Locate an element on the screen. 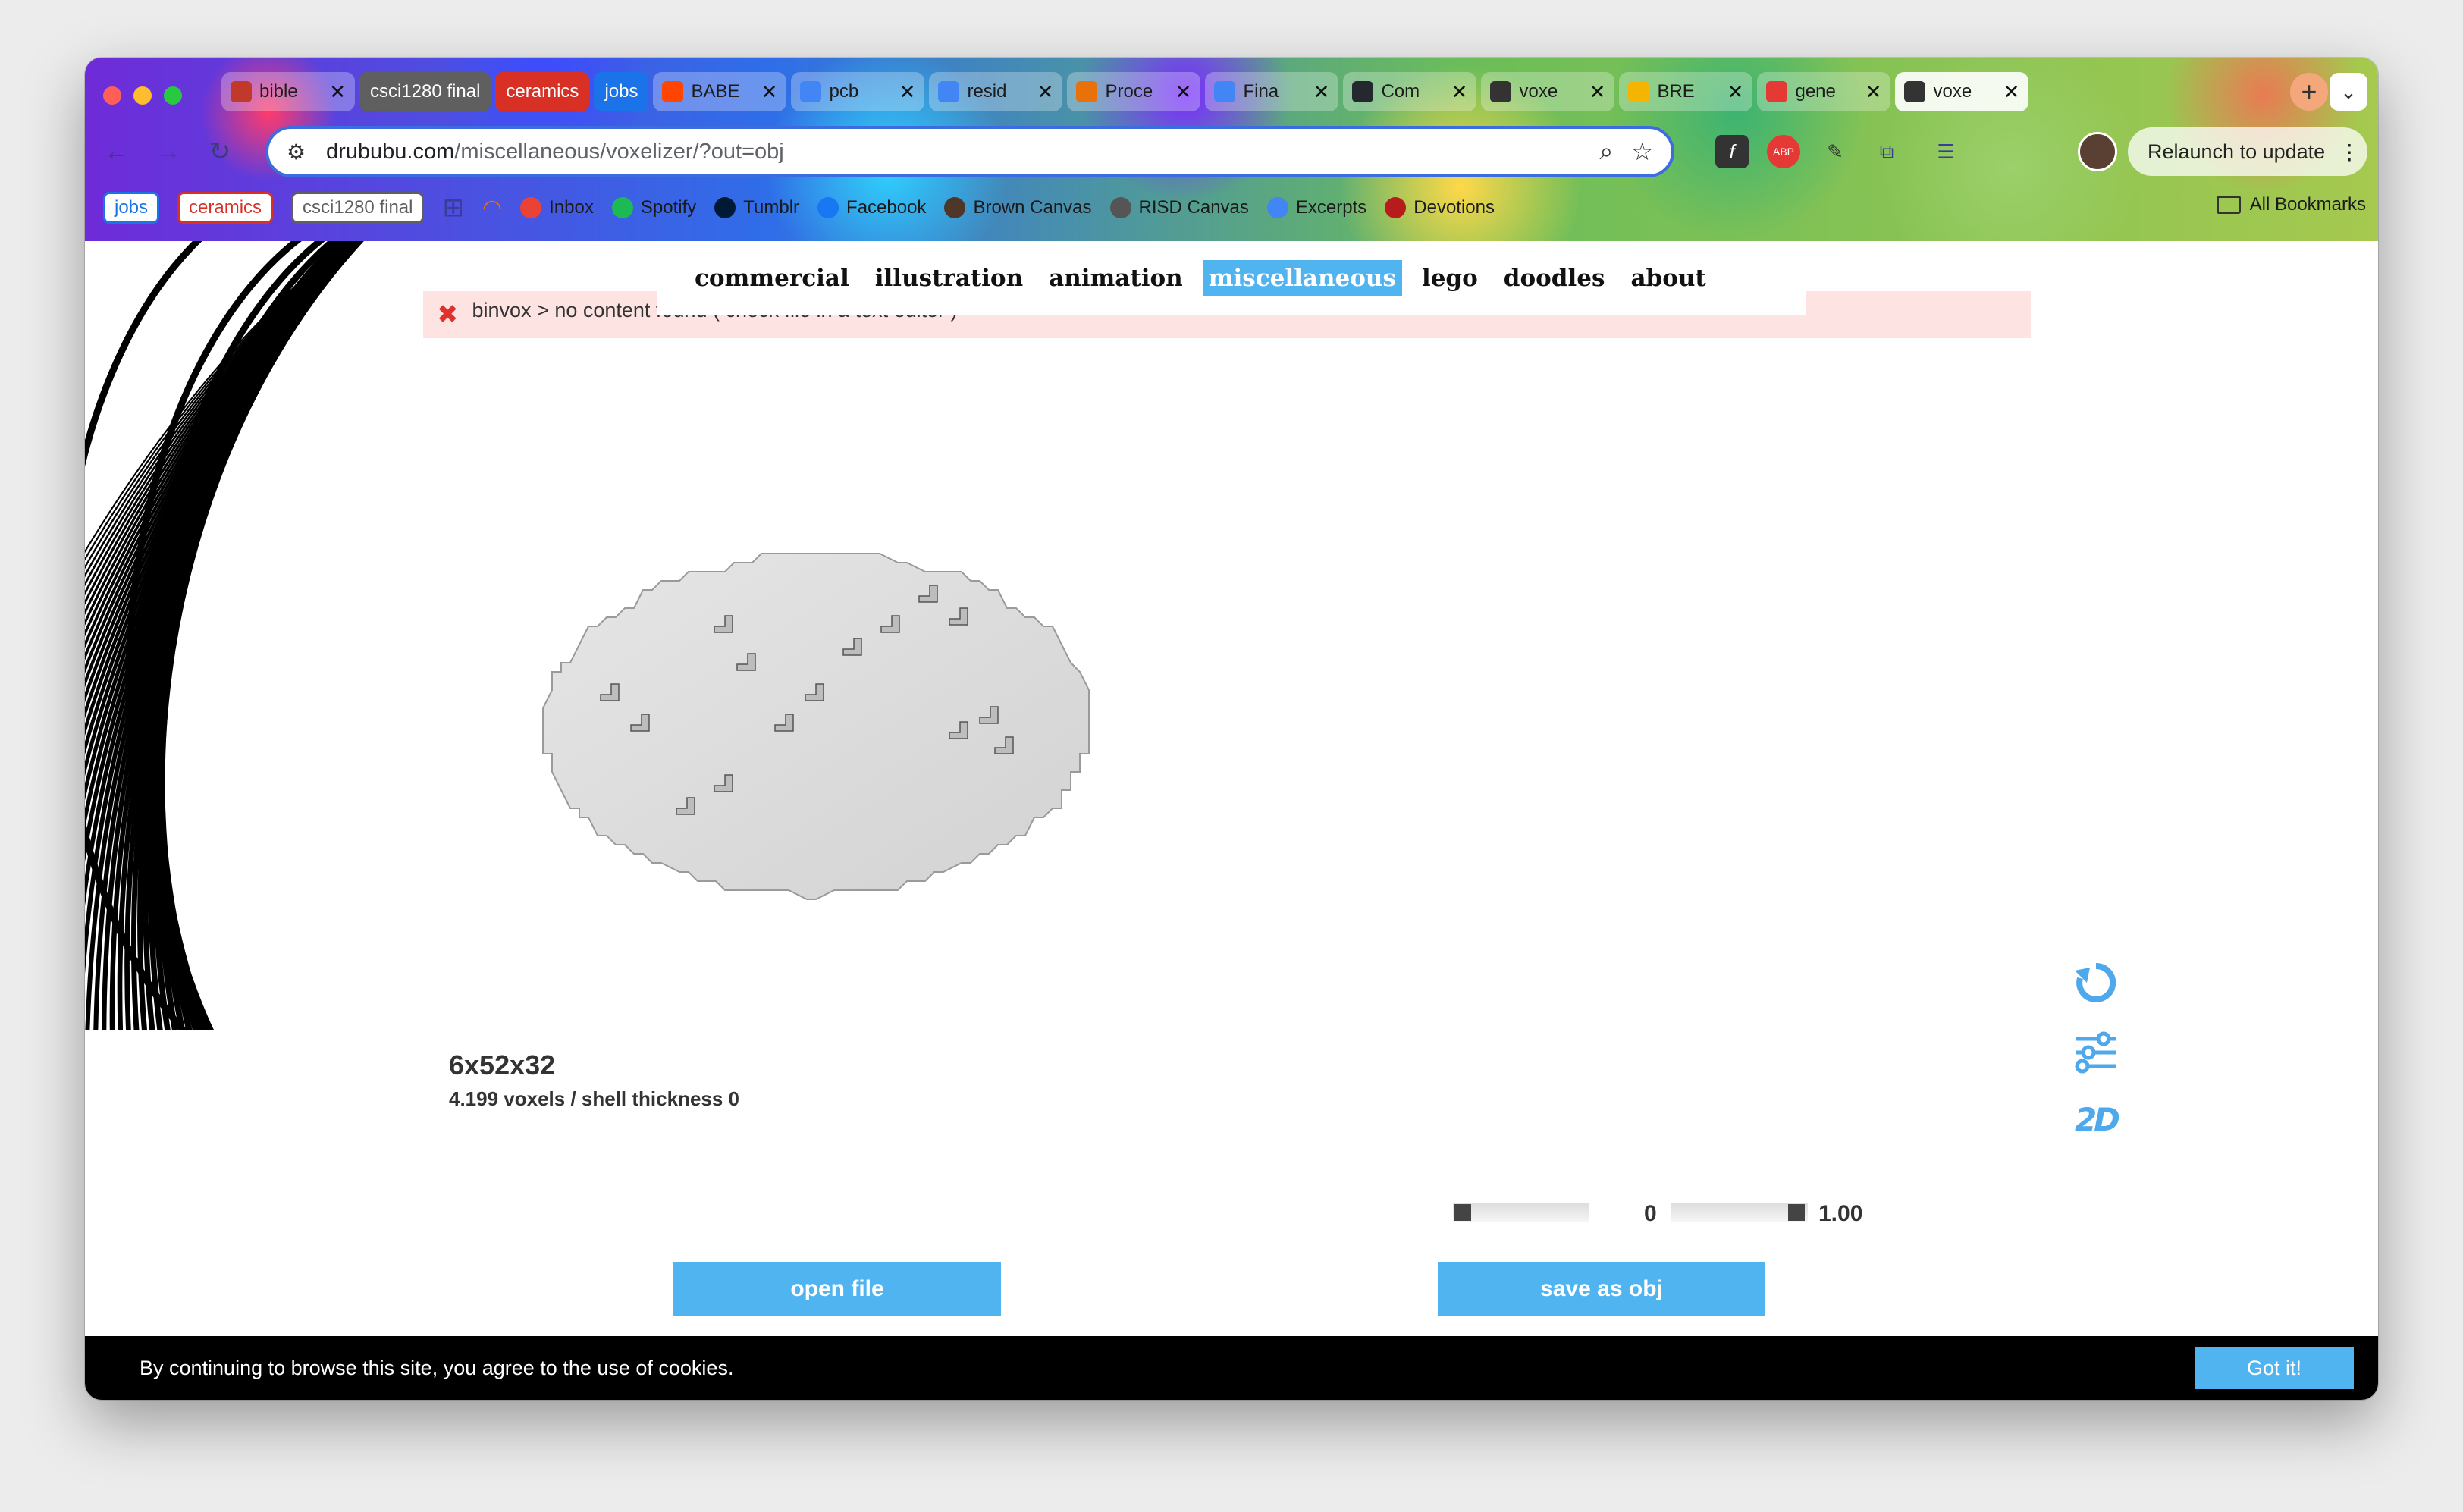 The image size is (2463, 1512). rainbow-bookmark-icon: ◠ is located at coordinates (492, 208).